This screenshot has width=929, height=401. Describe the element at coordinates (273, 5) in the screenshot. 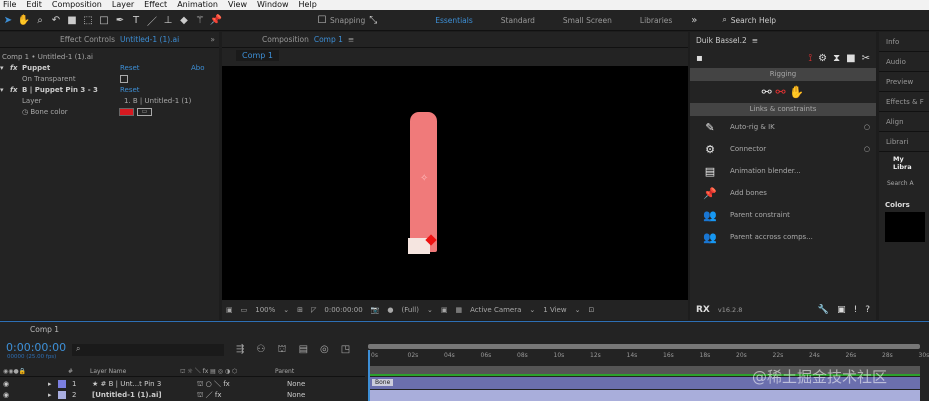

I see `menu-window: Window` at that location.